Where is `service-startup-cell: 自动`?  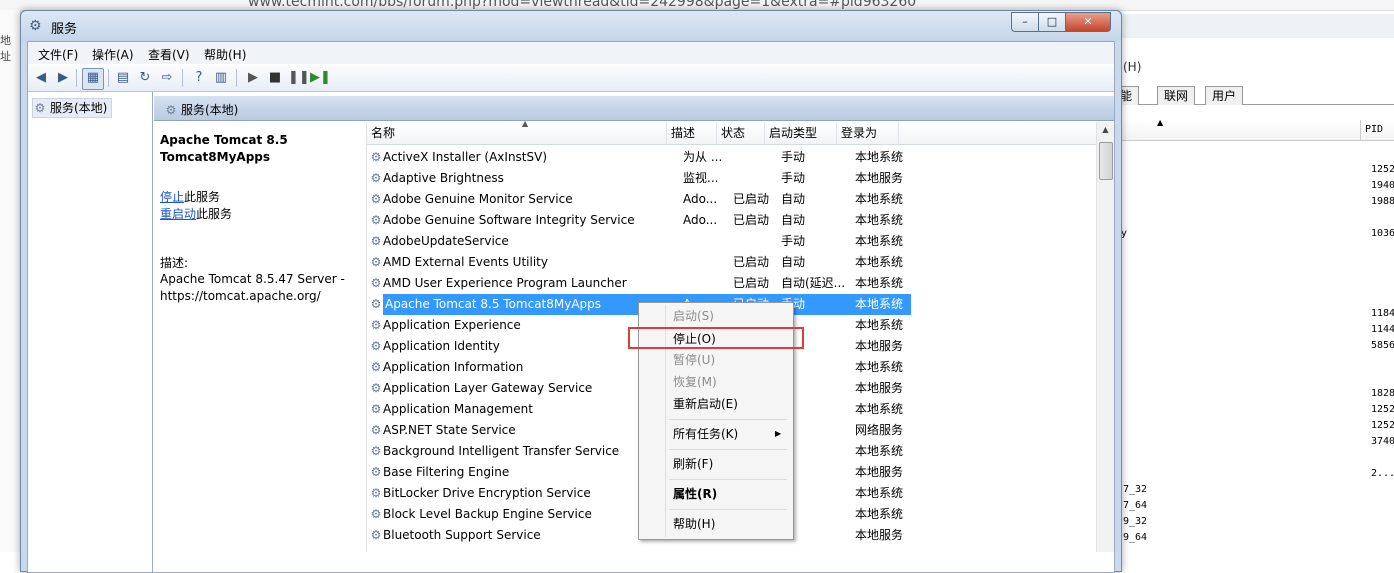
service-startup-cell: 自动 is located at coordinates (793, 262).